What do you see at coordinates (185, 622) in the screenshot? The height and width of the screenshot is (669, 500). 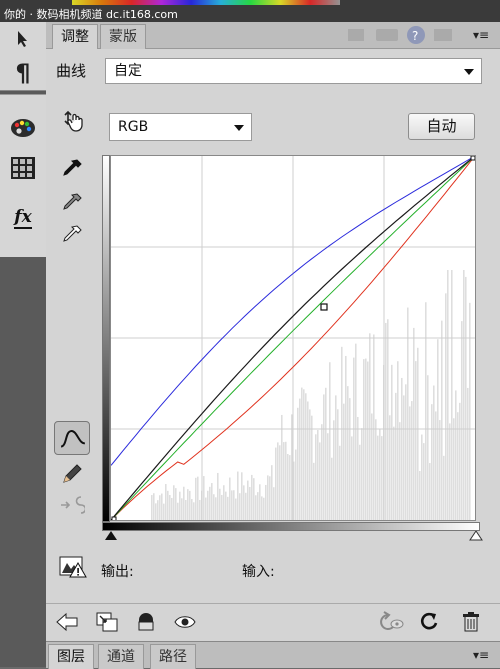 I see `eye-icon` at bounding box center [185, 622].